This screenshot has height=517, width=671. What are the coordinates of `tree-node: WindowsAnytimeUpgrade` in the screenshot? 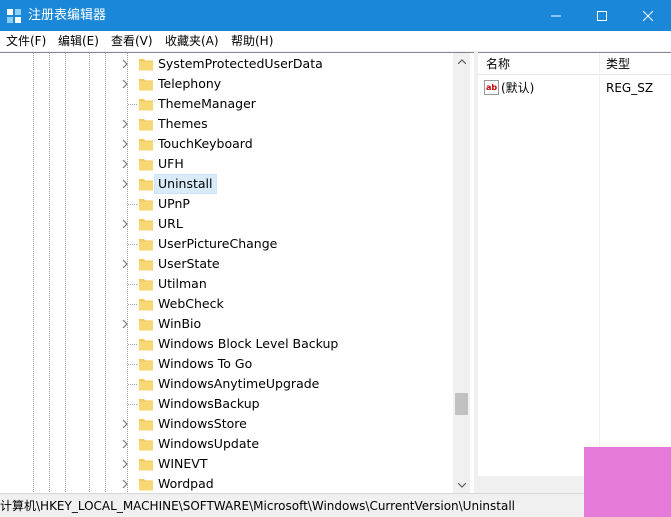 It's located at (278, 384).